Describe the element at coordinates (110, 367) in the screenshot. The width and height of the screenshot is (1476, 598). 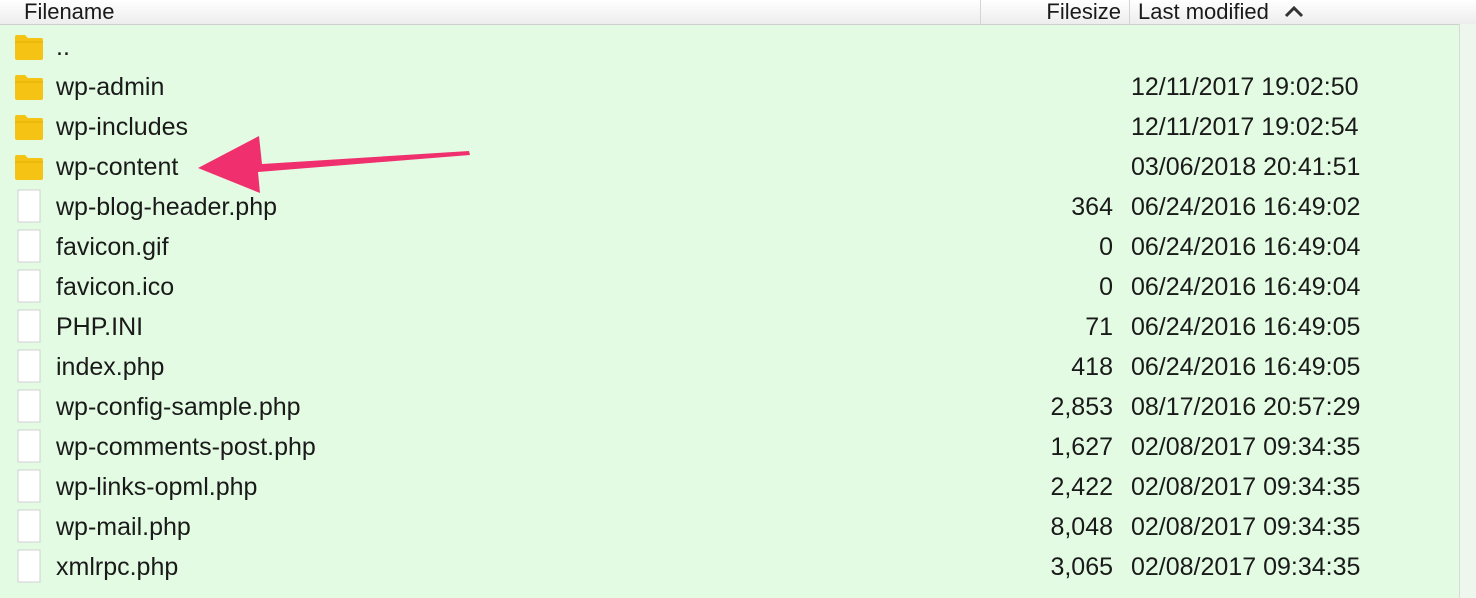
I see `file-name: index.php` at that location.